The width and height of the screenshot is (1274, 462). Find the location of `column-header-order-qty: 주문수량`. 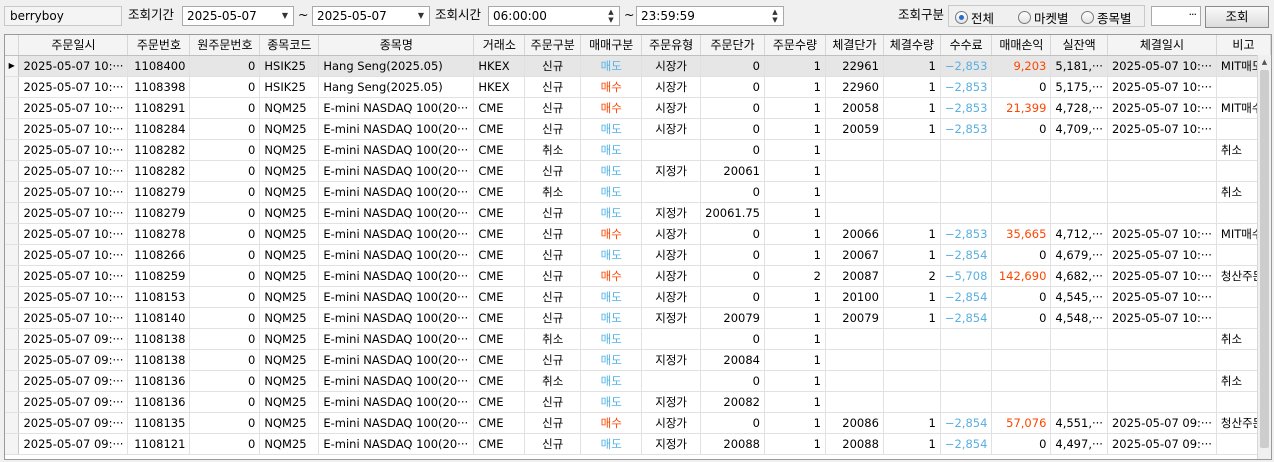

column-header-order-qty: 주문수량 is located at coordinates (795, 45).